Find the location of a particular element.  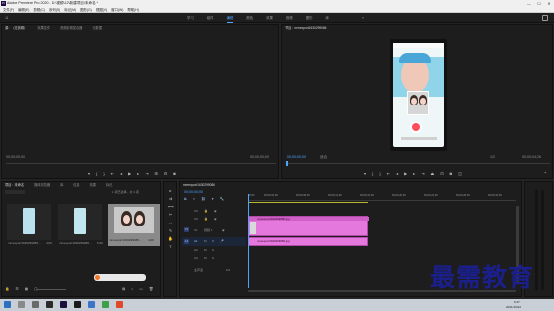

project-item-selected: mmexport1630299086... 4;26 is located at coordinates (134, 225).